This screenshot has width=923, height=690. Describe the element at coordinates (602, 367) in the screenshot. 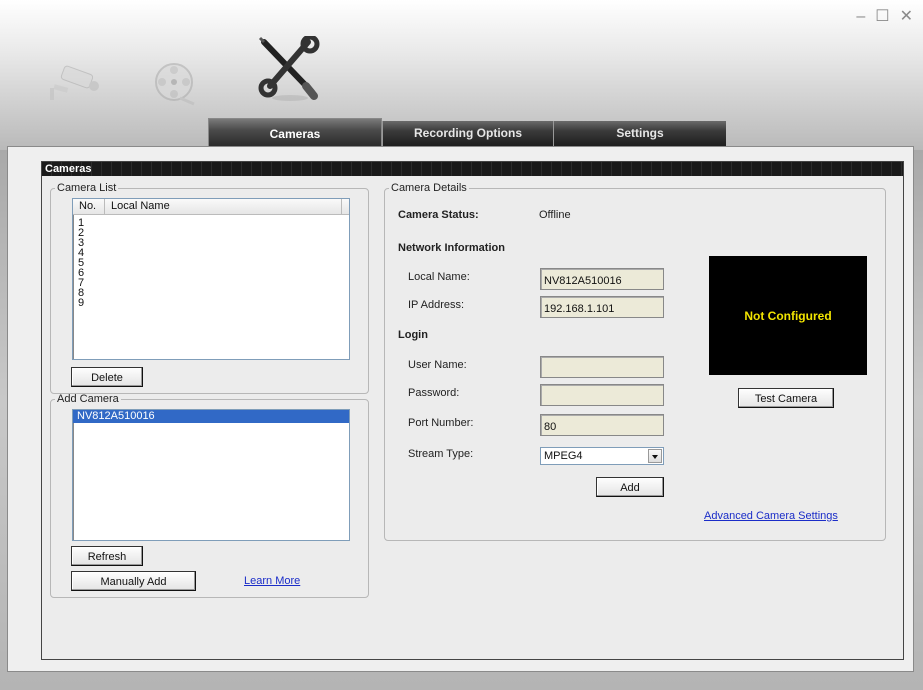

I see `user-name-field` at that location.